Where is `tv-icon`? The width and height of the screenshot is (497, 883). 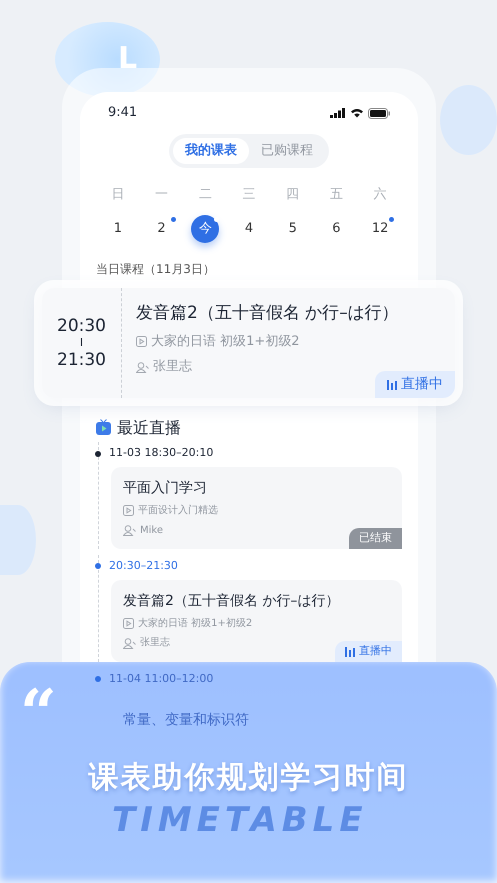
tv-icon is located at coordinates (103, 427).